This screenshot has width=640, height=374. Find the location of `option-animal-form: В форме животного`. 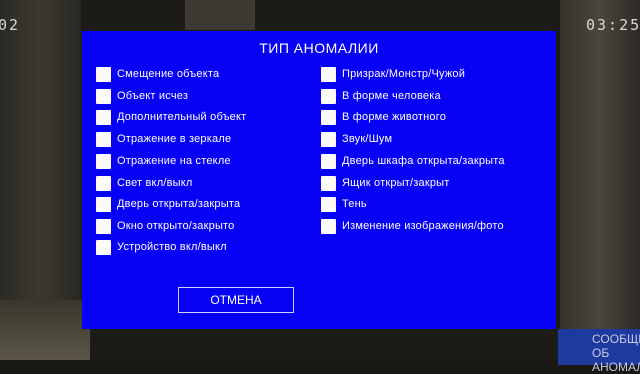

option-animal-form: В форме животного is located at coordinates (383, 117).